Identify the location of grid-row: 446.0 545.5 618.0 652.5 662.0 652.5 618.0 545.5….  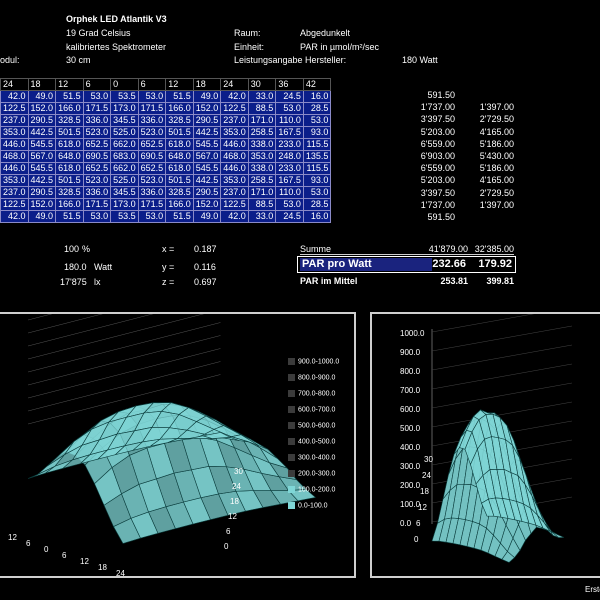
(166, 168).